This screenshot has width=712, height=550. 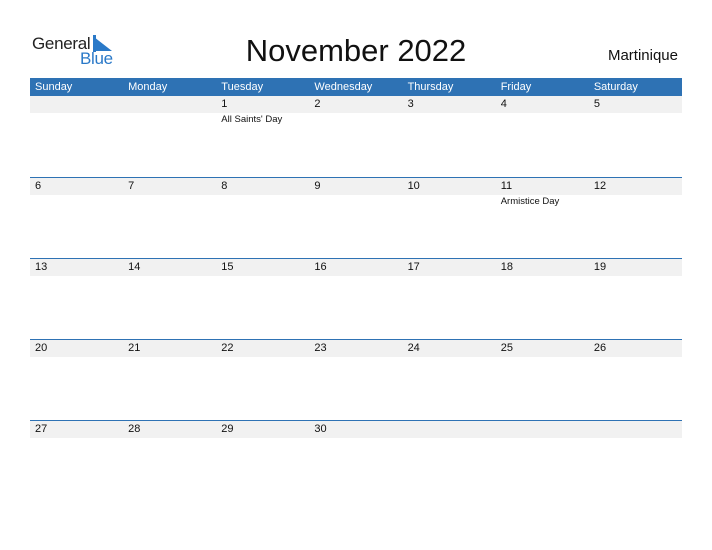 I want to click on day-number: 29, so click(x=227, y=429).